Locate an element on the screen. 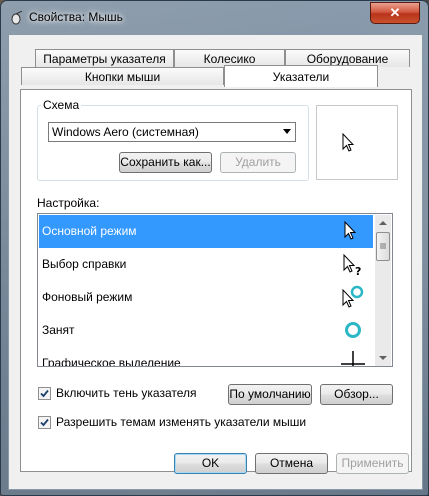 The image size is (429, 496). list-item-working-in-background: Фоновый режим is located at coordinates (206, 297).